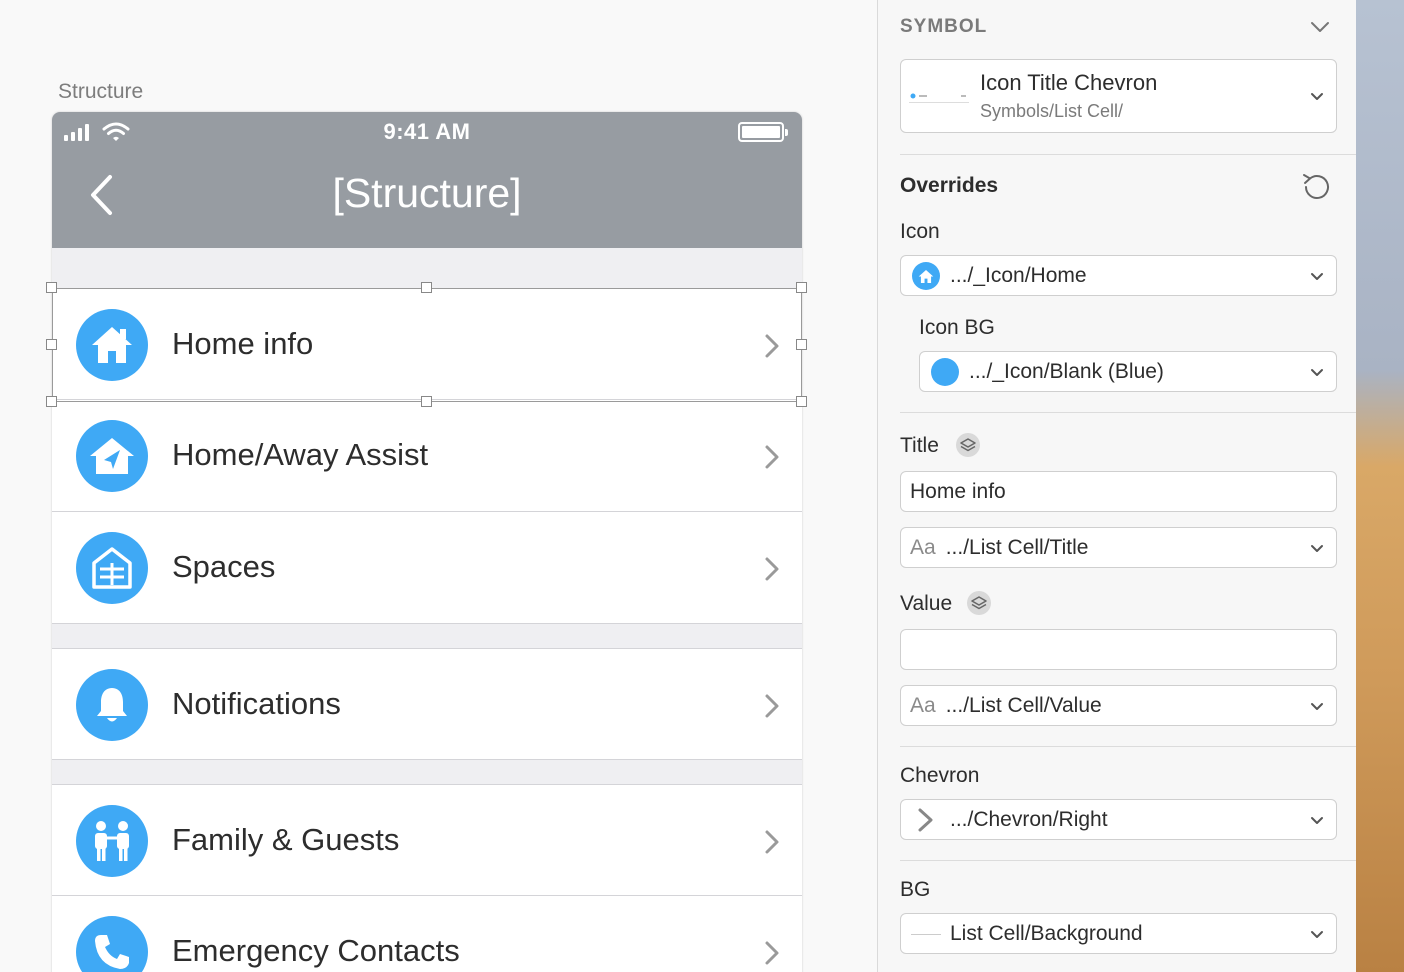  I want to click on list-cell-home-away-assist: Home/Away Assist, so click(427, 456).